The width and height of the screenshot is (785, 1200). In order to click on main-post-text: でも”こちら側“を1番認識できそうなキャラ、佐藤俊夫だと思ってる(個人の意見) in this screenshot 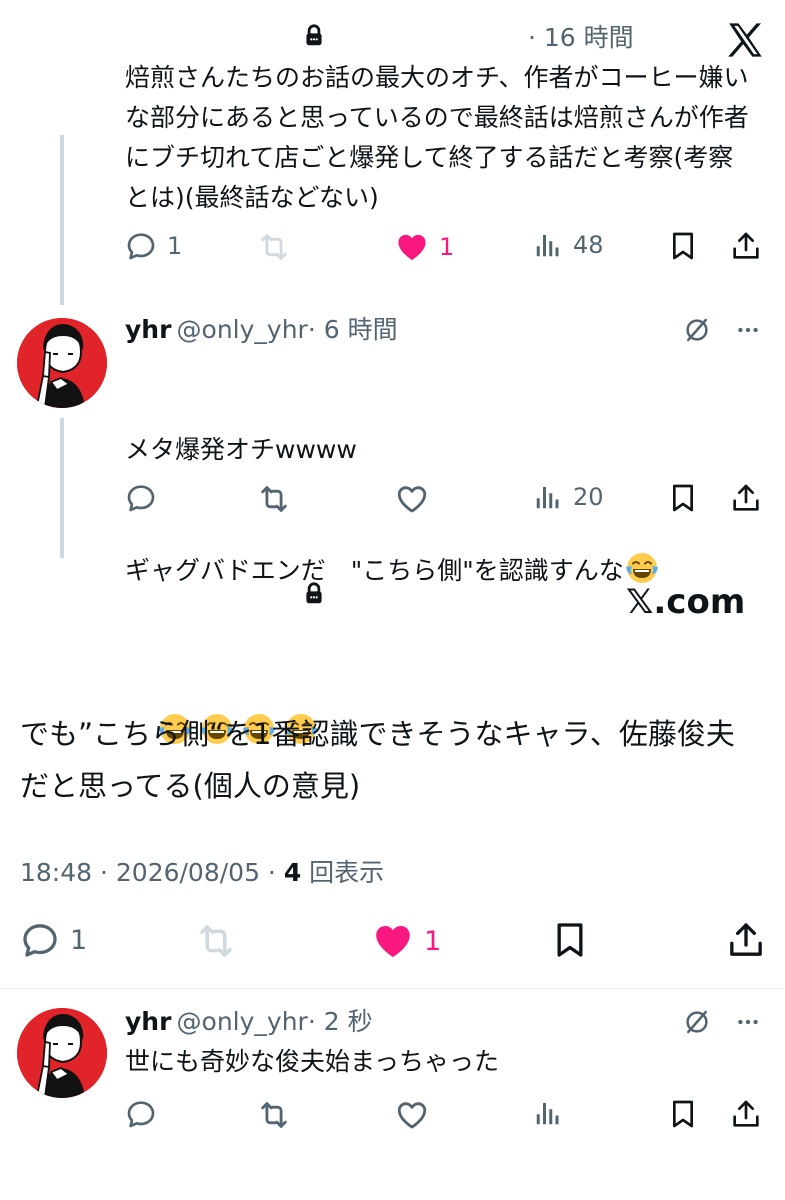, I will do `click(377, 760)`.